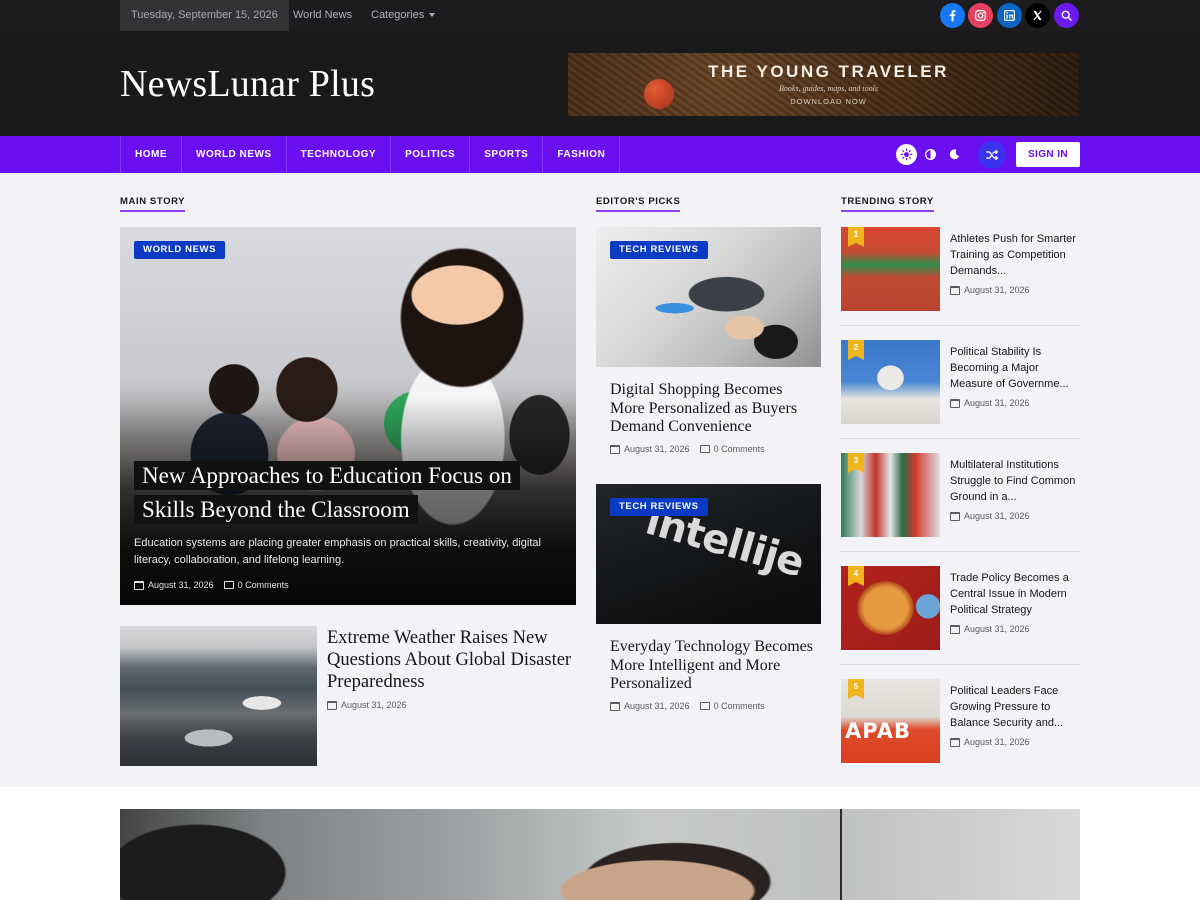 The image size is (1200, 900). I want to click on banner-cta: DOWNLOAD NOW, so click(828, 101).